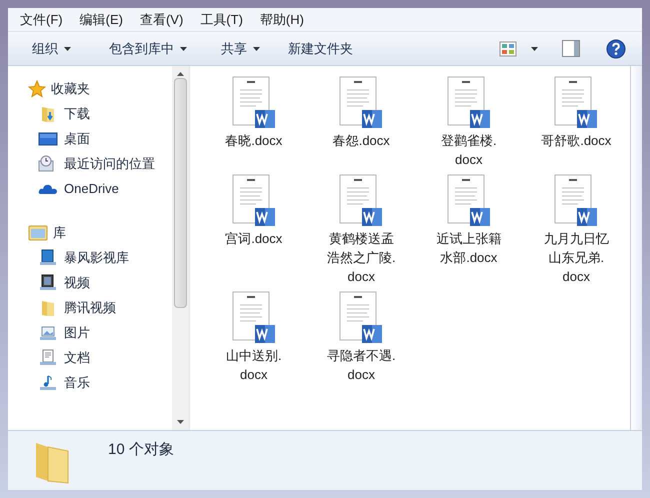  I want to click on nav-item: 下载, so click(77, 114).